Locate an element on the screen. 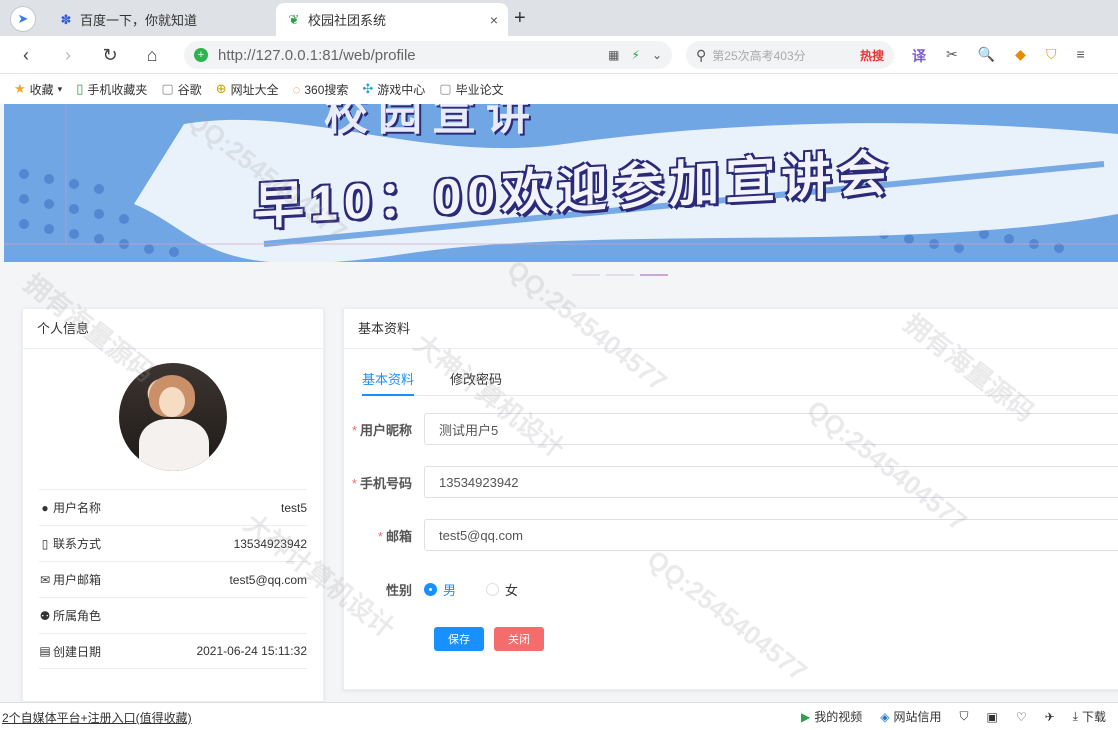 This screenshot has height=730, width=1118. image-icon: ▣ is located at coordinates (992, 716).